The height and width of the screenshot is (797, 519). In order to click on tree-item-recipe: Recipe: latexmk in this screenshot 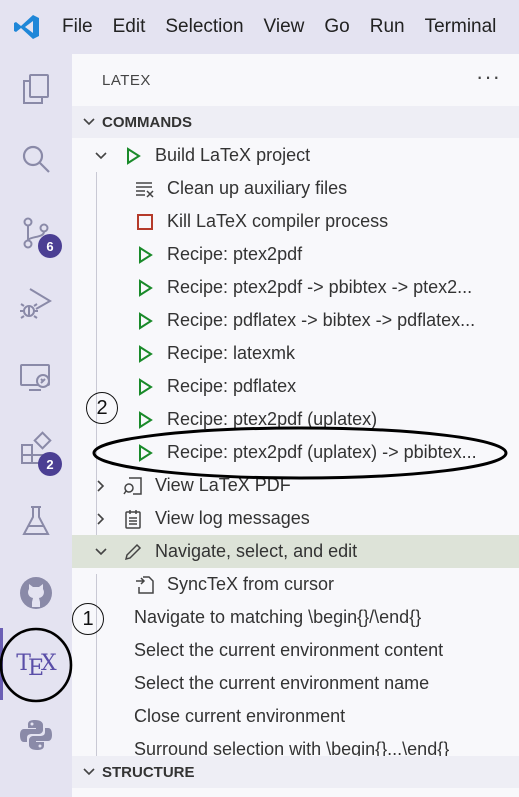, I will do `click(295, 353)`.